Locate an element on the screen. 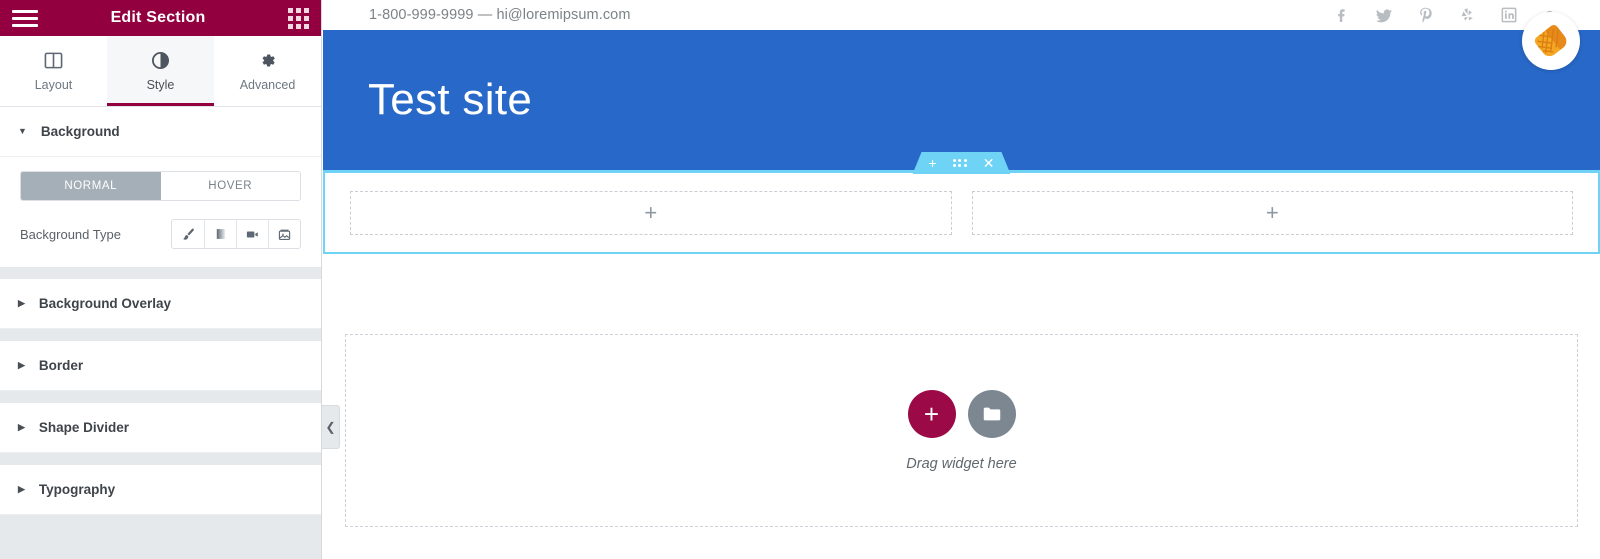  gear-icon is located at coordinates (267, 61).